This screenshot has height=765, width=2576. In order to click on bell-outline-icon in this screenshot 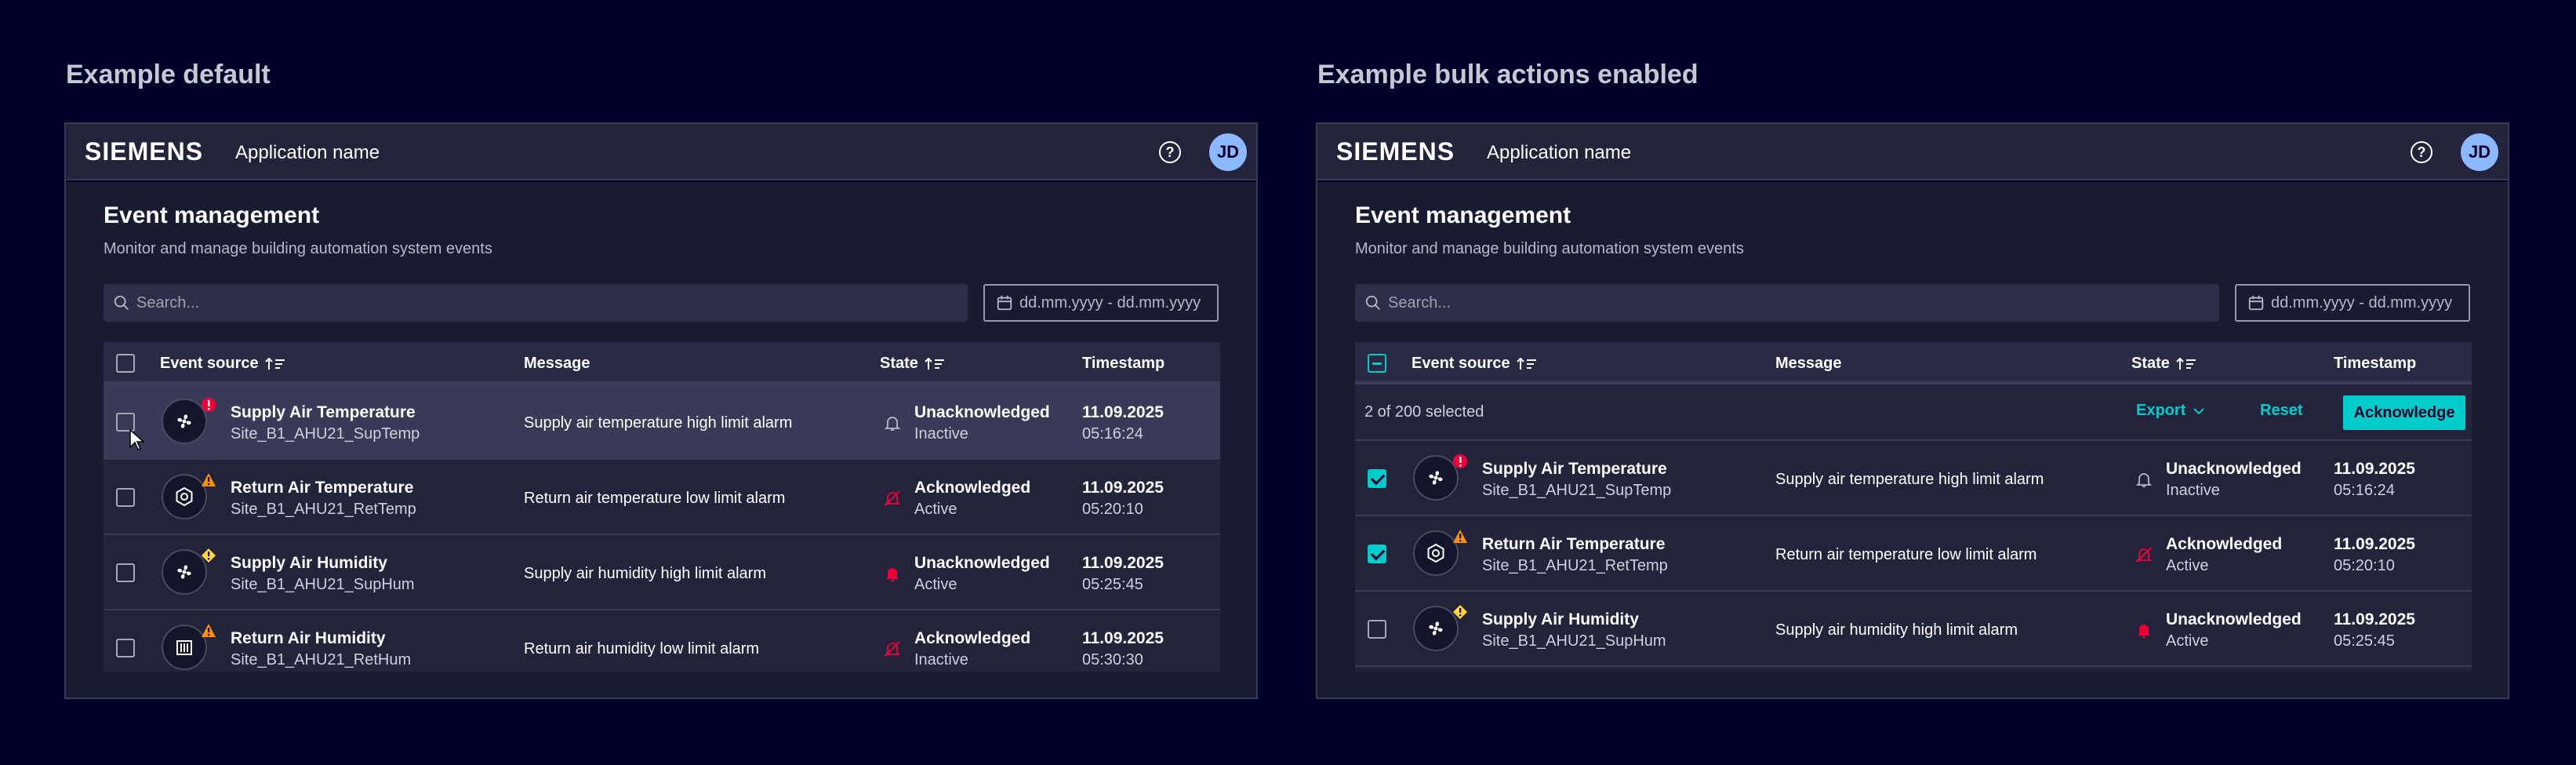, I will do `click(2144, 480)`.